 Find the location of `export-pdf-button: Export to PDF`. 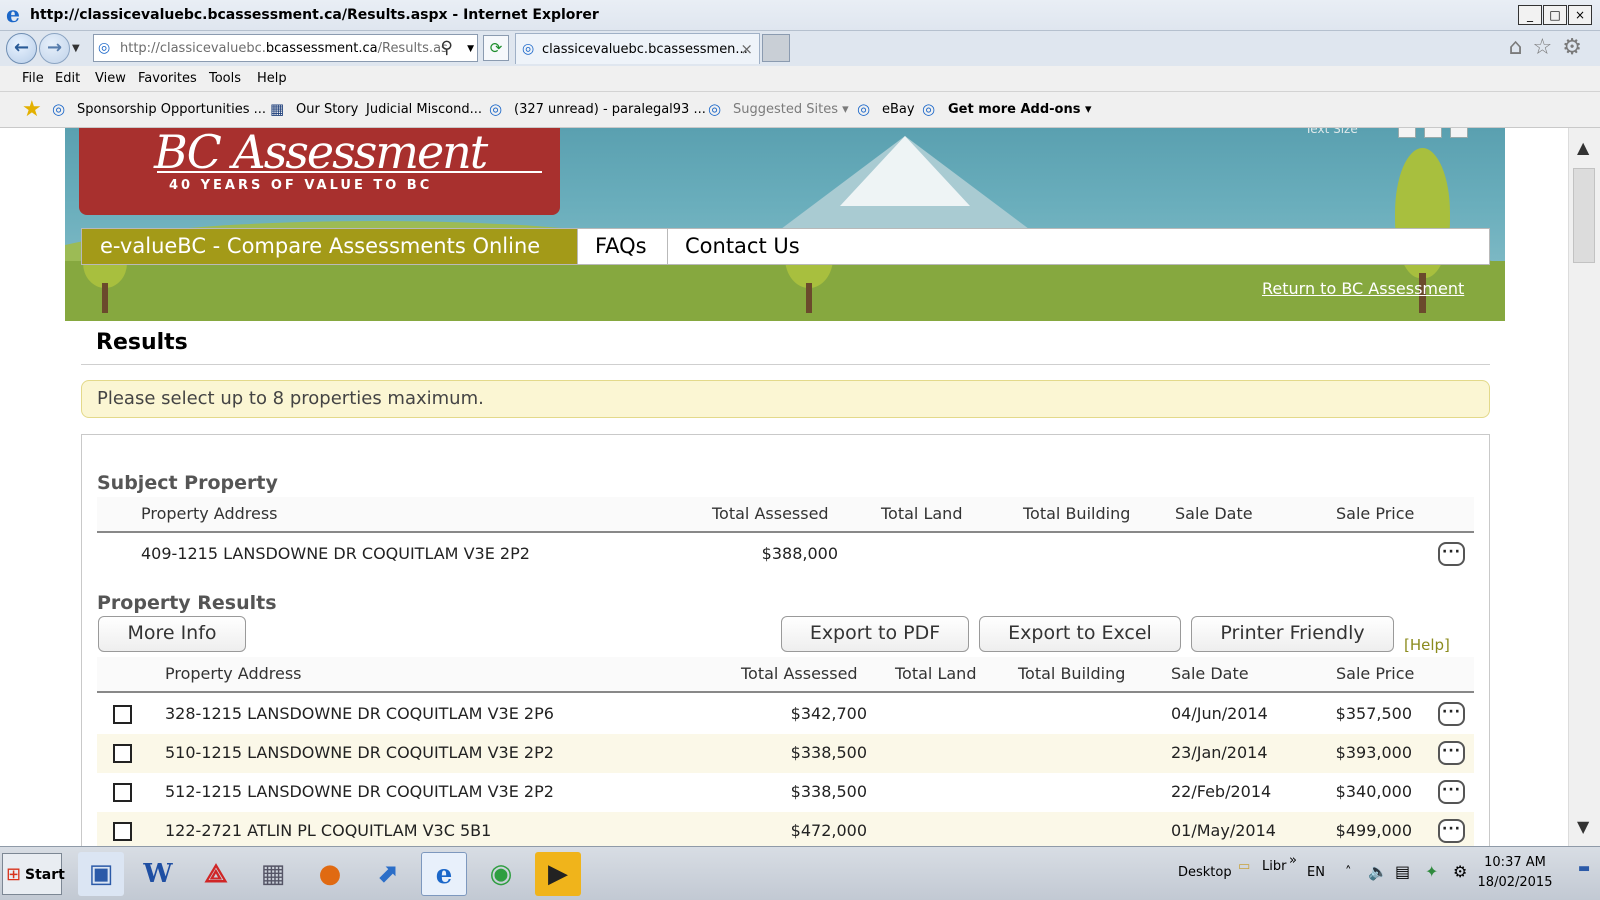

export-pdf-button: Export to PDF is located at coordinates (875, 634).